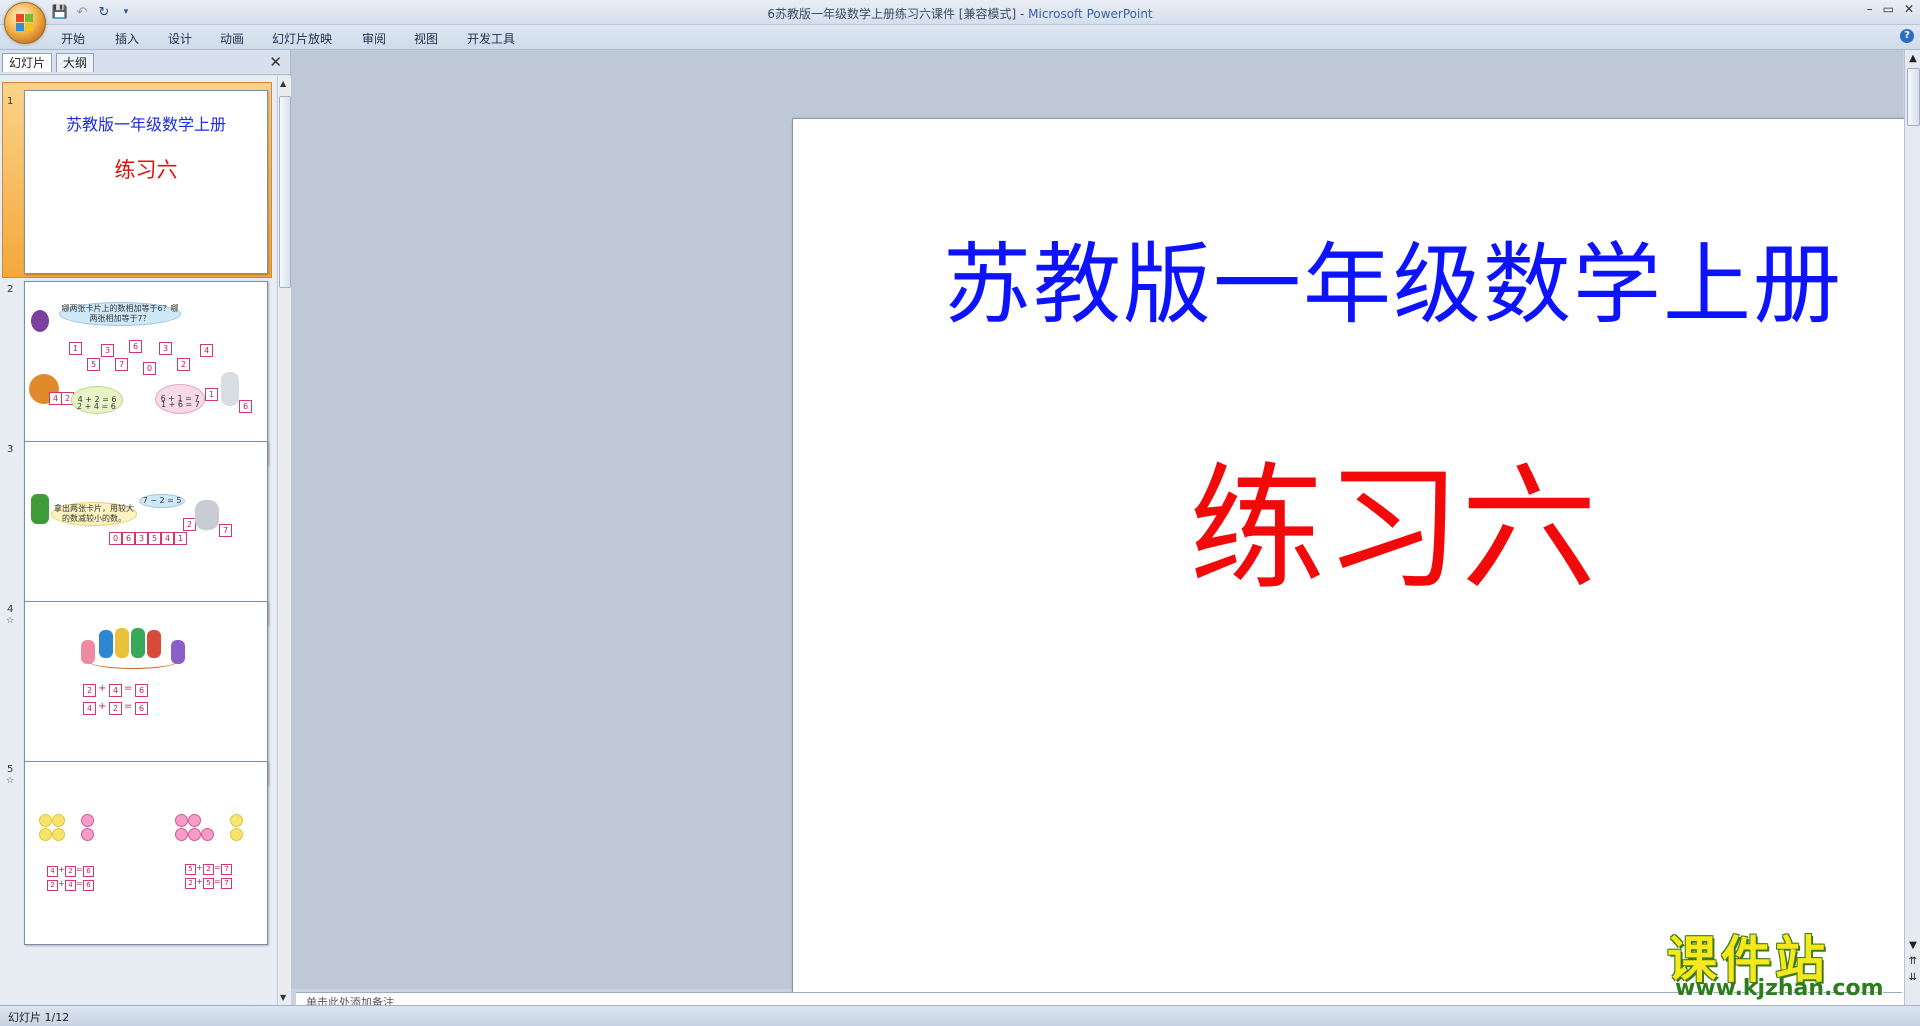 The image size is (1920, 1026). I want to click on office-button, so click(25, 23).